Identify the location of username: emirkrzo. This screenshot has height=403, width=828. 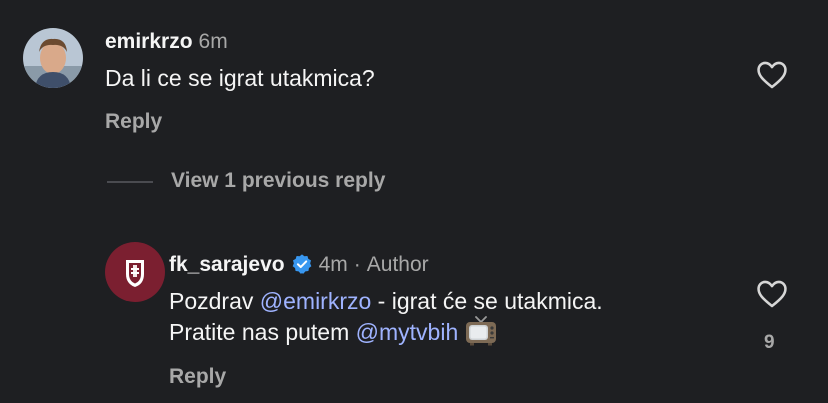
(149, 41).